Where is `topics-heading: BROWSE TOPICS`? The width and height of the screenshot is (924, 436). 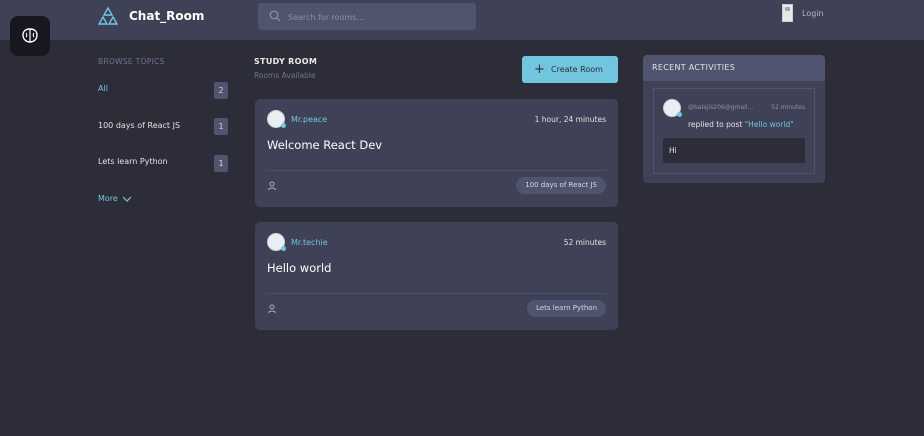 topics-heading: BROWSE TOPICS is located at coordinates (131, 61).